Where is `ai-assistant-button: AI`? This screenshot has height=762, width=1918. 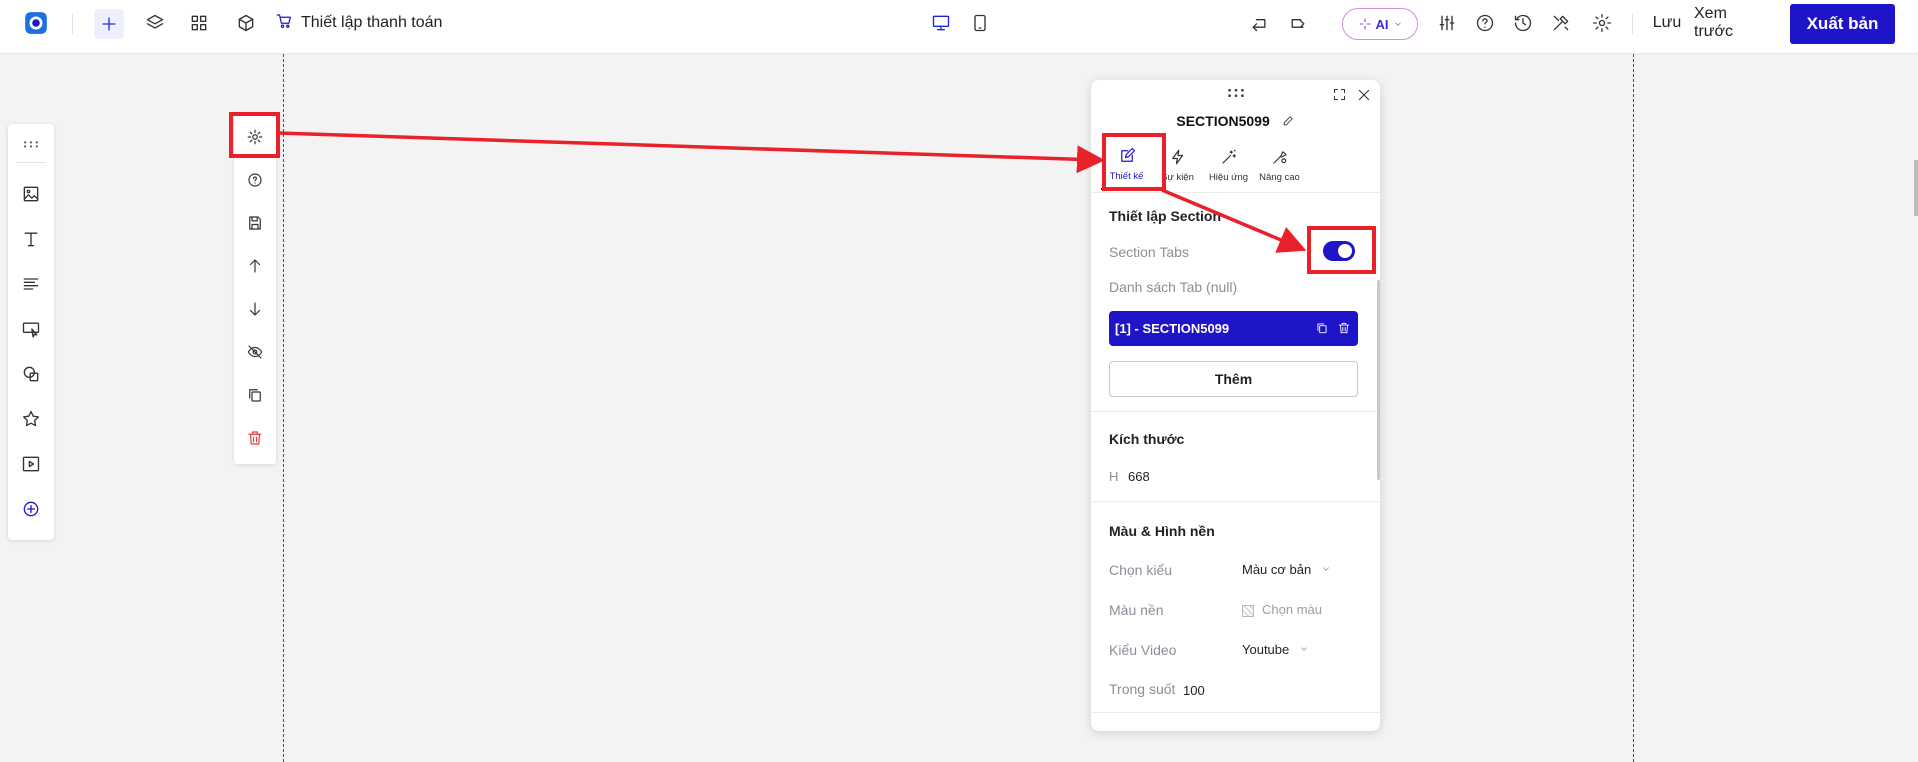 ai-assistant-button: AI is located at coordinates (1380, 24).